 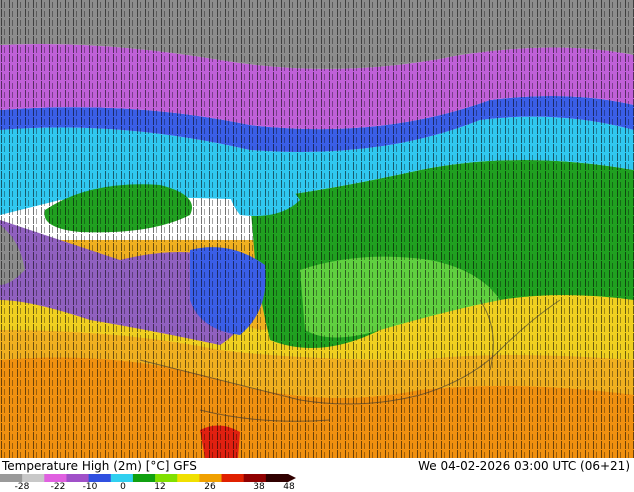 I want to click on map-title: Temperature High (2m) [°C] GFS, so click(x=99, y=466).